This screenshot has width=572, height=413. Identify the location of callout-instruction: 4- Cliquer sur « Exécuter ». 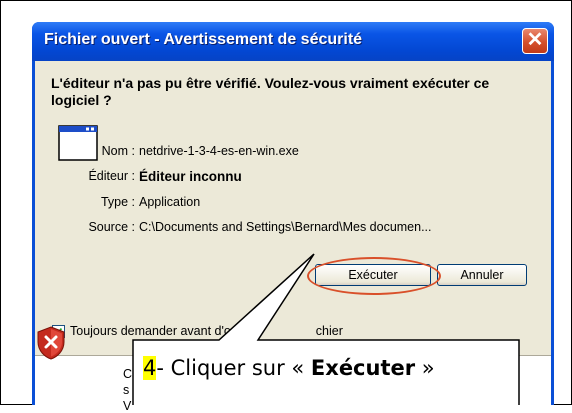
(289, 368).